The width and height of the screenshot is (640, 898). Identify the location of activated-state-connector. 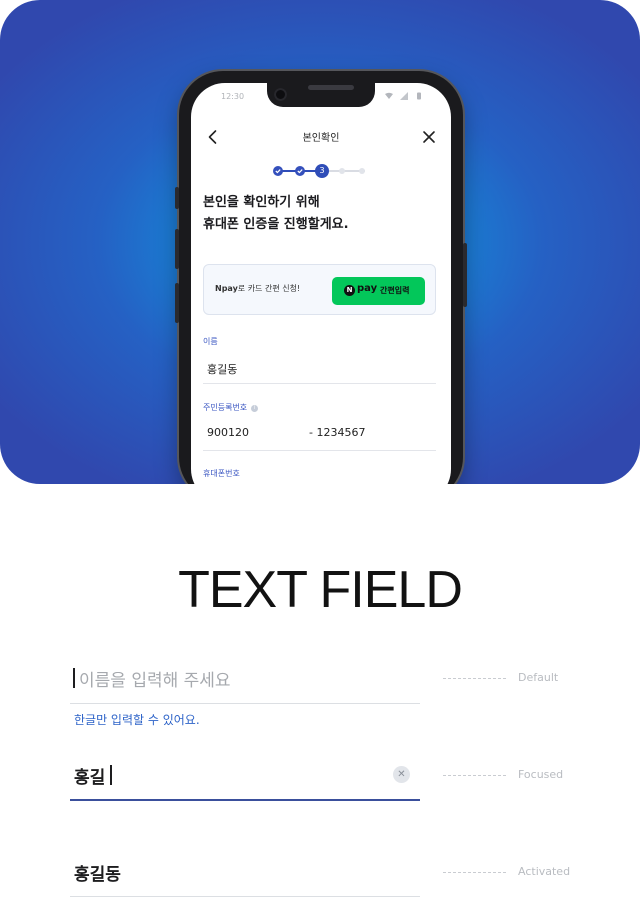
(474, 872).